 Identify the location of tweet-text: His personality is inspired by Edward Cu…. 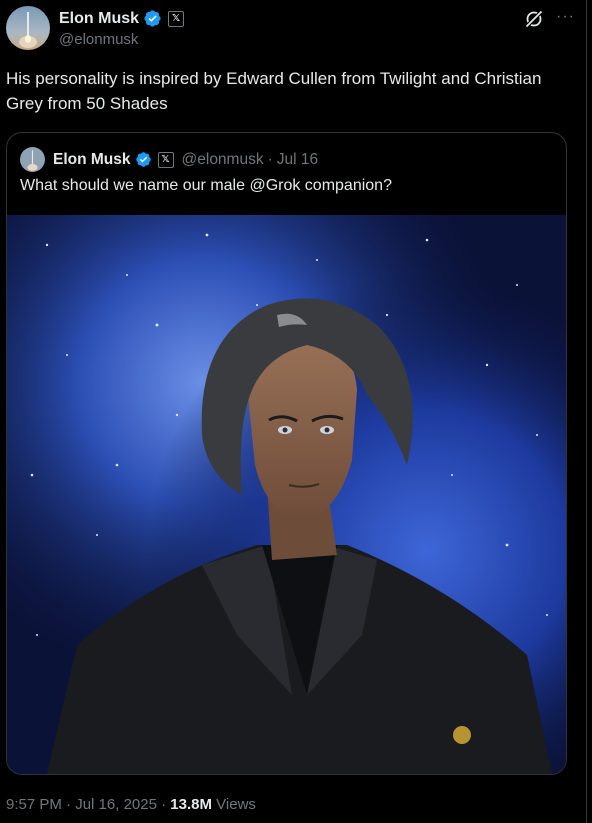
(274, 91).